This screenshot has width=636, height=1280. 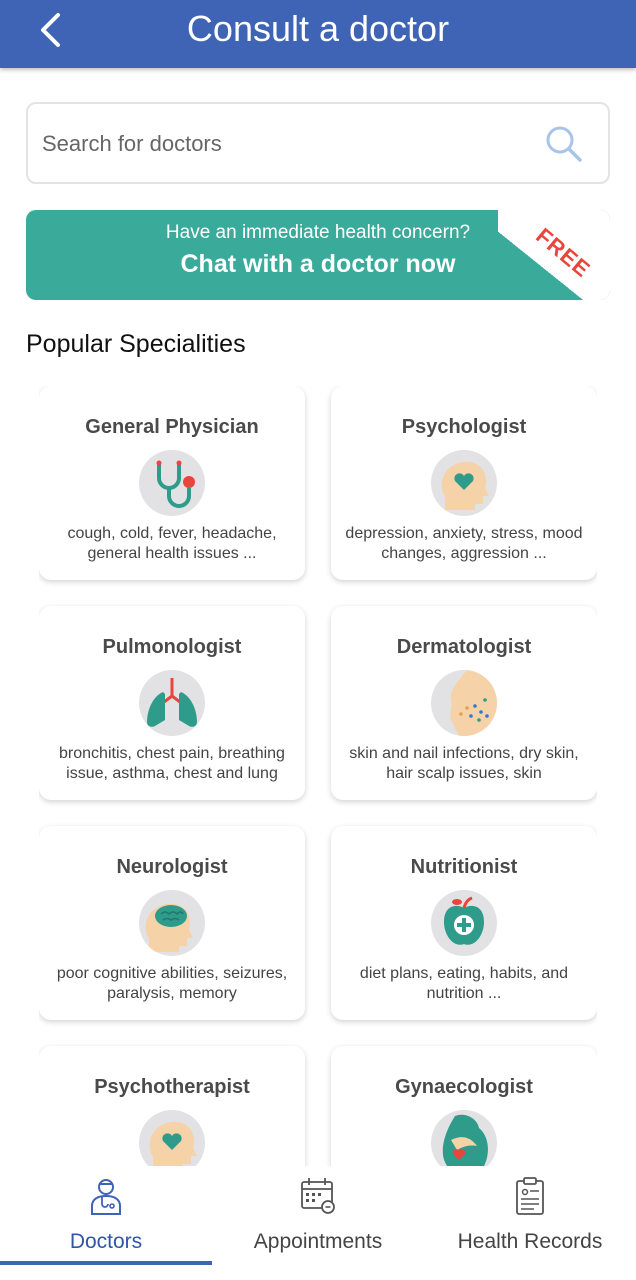 What do you see at coordinates (530, 1241) in the screenshot?
I see `nav-label: Health Records` at bounding box center [530, 1241].